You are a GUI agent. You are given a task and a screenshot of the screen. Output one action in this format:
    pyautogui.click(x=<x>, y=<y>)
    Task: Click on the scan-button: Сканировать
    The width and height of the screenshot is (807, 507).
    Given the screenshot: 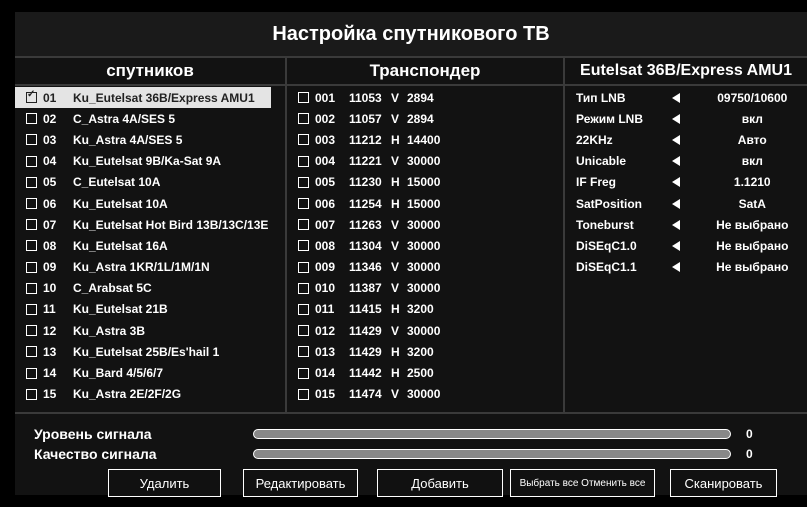 What is the action you would take?
    pyautogui.click(x=723, y=483)
    